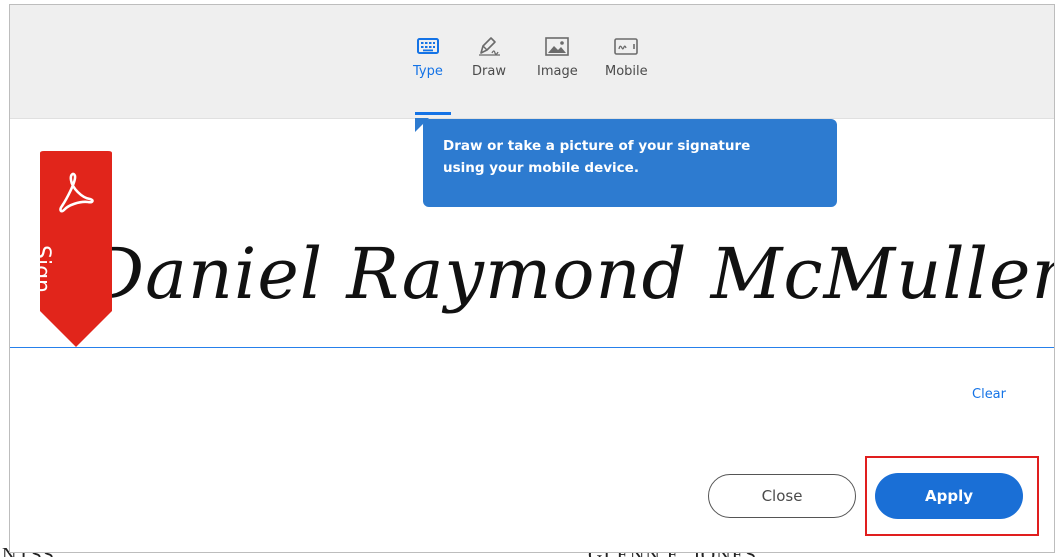  I want to click on tab-type: Type, so click(428, 57).